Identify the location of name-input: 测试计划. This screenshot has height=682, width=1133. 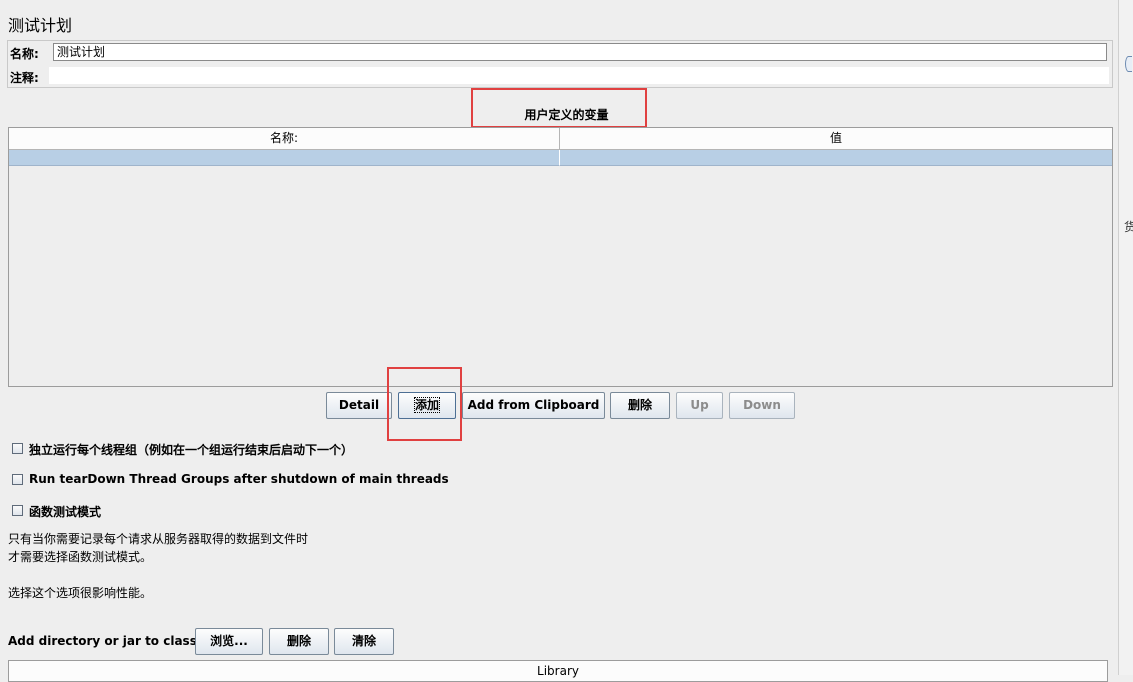
(580, 52).